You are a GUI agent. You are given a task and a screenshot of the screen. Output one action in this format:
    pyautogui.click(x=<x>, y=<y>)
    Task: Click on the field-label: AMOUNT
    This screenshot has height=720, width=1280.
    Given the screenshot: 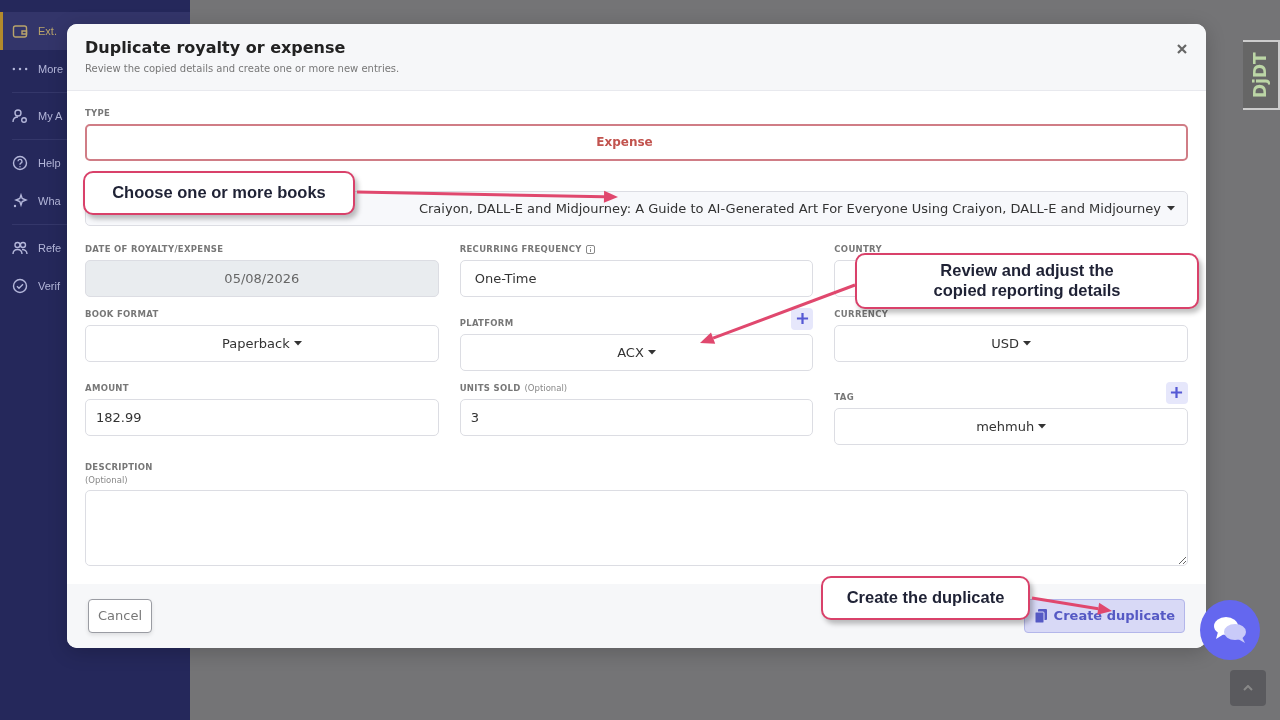 What is the action you would take?
    pyautogui.click(x=107, y=388)
    